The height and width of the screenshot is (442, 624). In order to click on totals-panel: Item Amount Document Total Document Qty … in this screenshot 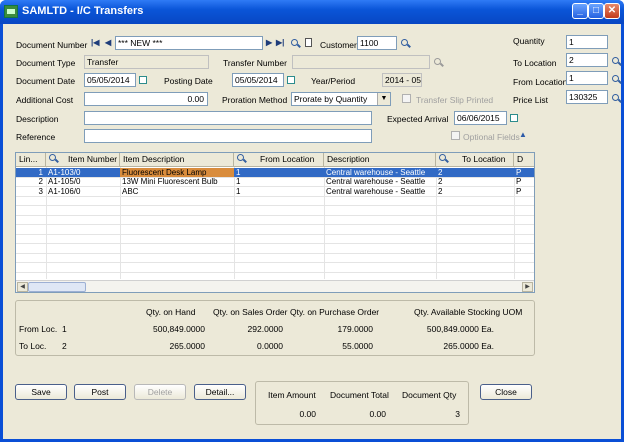, I will do `click(362, 403)`.